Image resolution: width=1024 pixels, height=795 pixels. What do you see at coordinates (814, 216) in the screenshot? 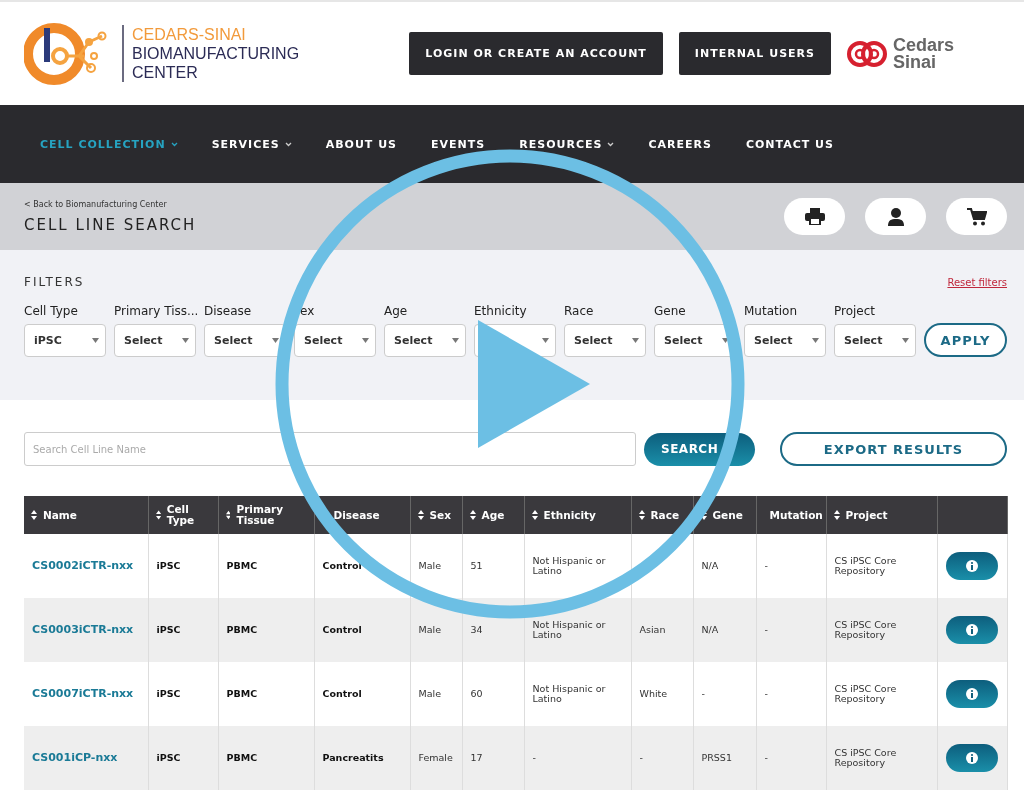
I see `print-button` at bounding box center [814, 216].